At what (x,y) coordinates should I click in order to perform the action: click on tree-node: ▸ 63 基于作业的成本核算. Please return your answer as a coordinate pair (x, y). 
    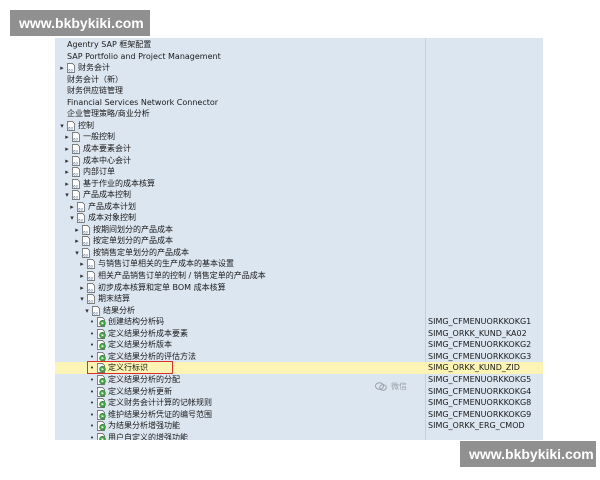
    Looking at the image, I should click on (299, 184).